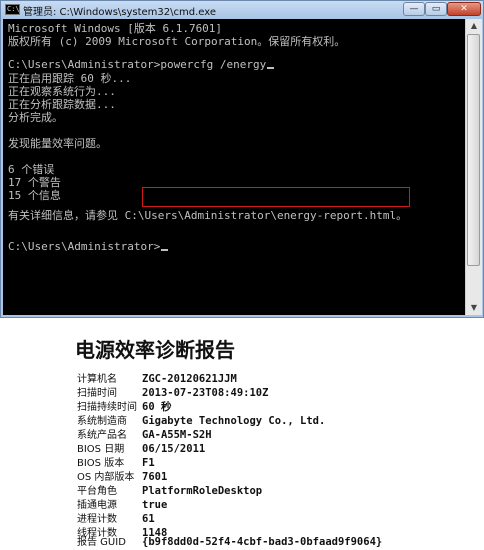 The image size is (484, 550). Describe the element at coordinates (97, 519) in the screenshot. I see `report-label: 进程计数` at that location.